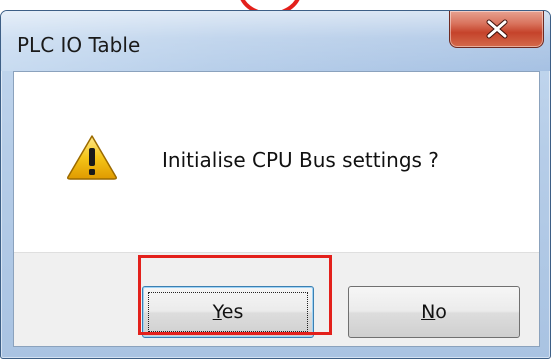 Image resolution: width=553 pixels, height=361 pixels. I want to click on window-title: PLC IO Table, so click(79, 45).